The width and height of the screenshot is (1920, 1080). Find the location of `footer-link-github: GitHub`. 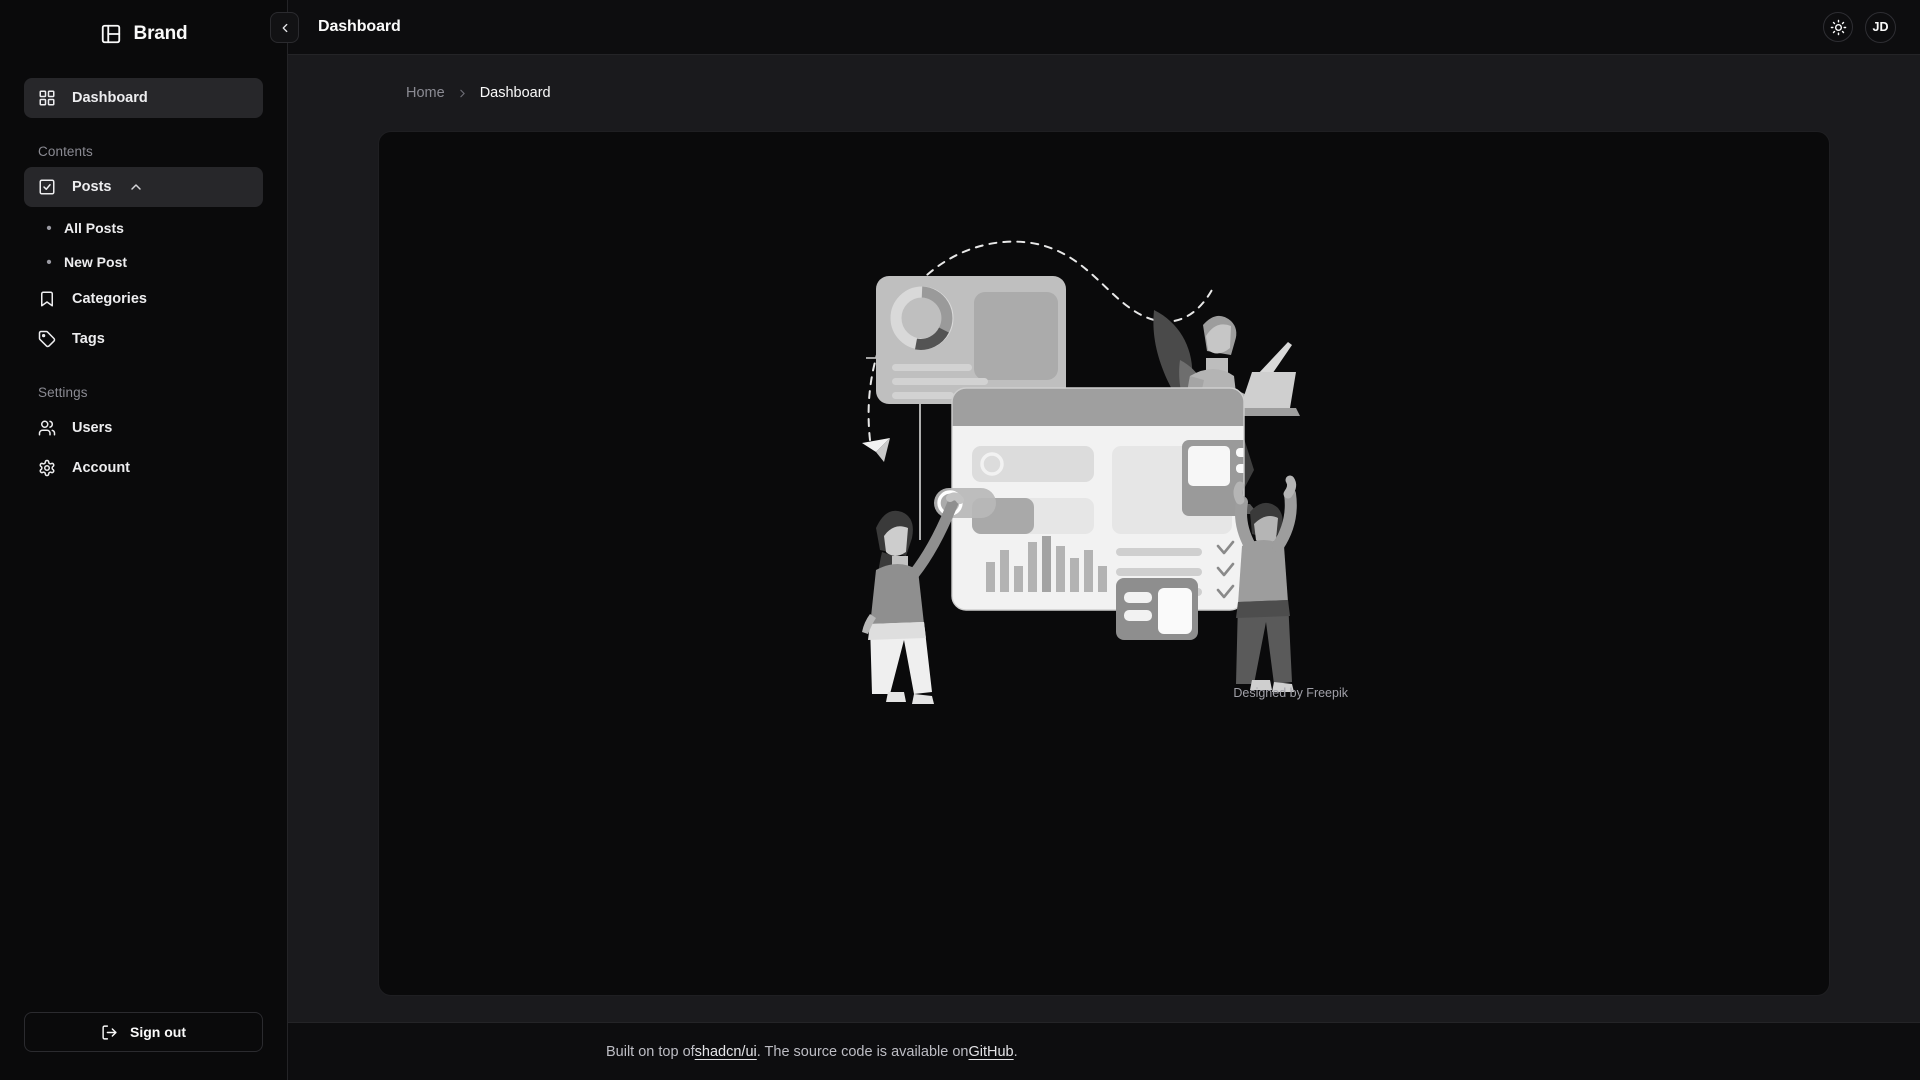

footer-link-github: GitHub is located at coordinates (990, 1052).